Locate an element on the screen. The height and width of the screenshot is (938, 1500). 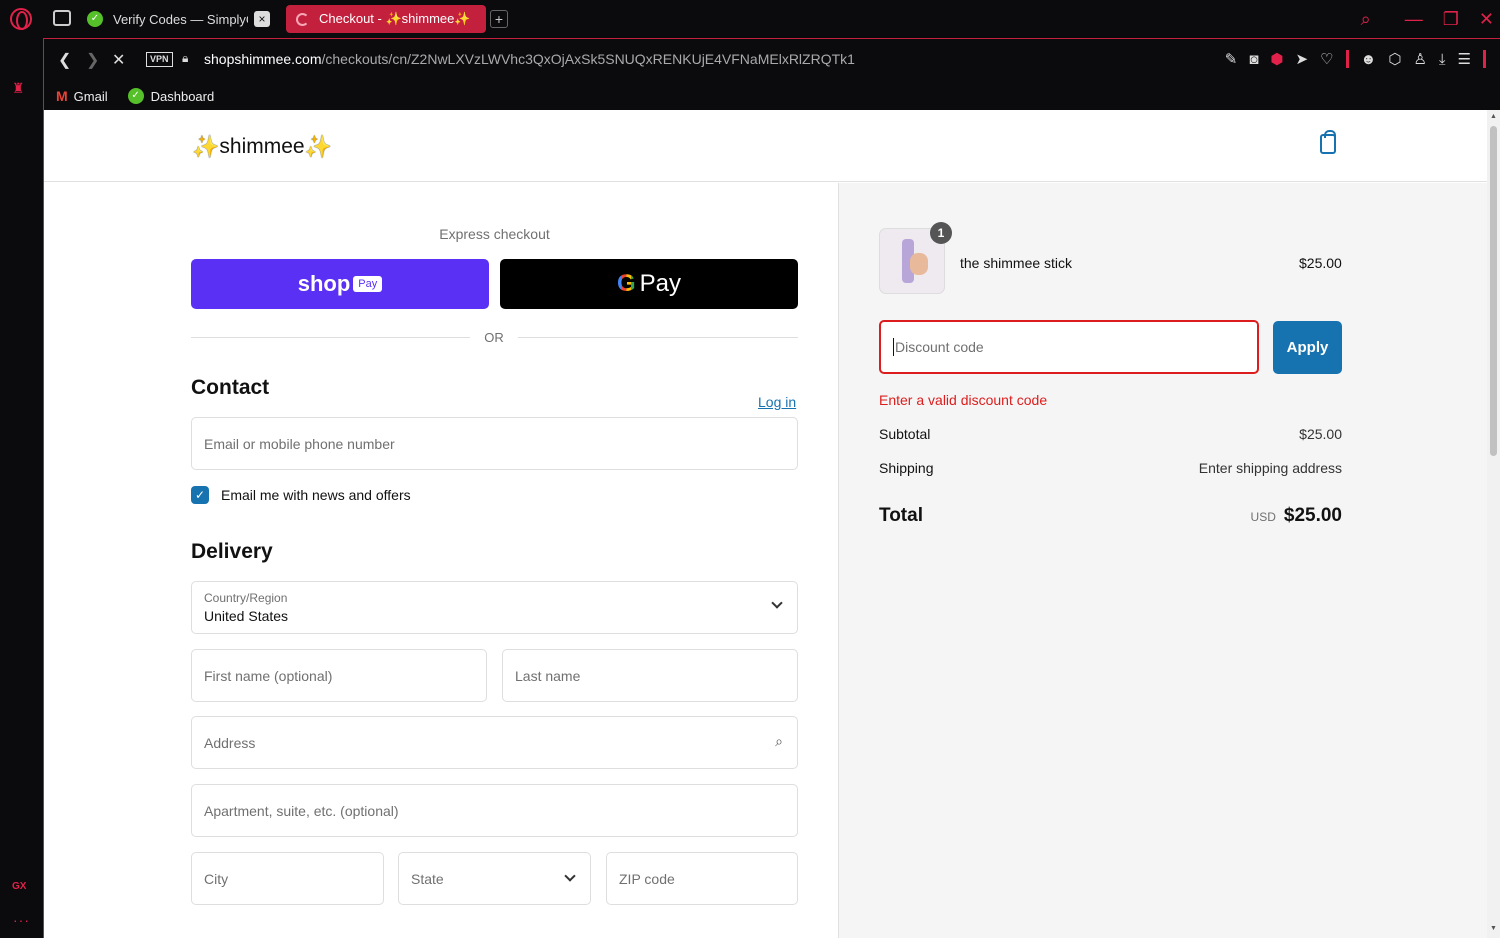
shipping-value: Enter shipping address is located at coordinates (1270, 468).